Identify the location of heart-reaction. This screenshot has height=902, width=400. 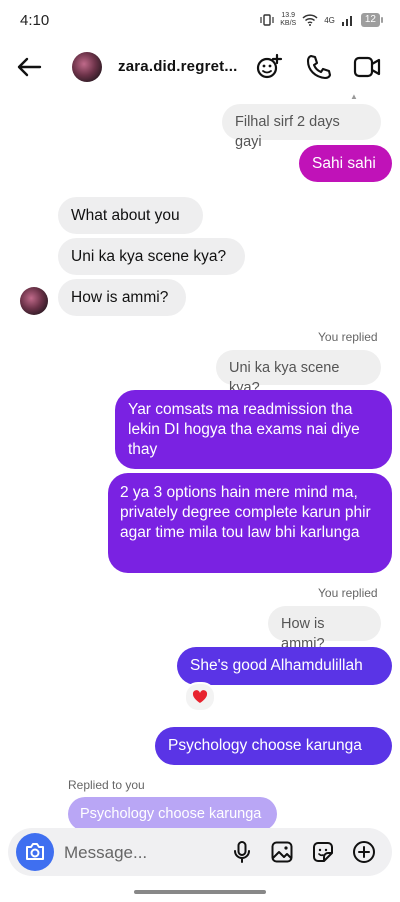
(200, 697).